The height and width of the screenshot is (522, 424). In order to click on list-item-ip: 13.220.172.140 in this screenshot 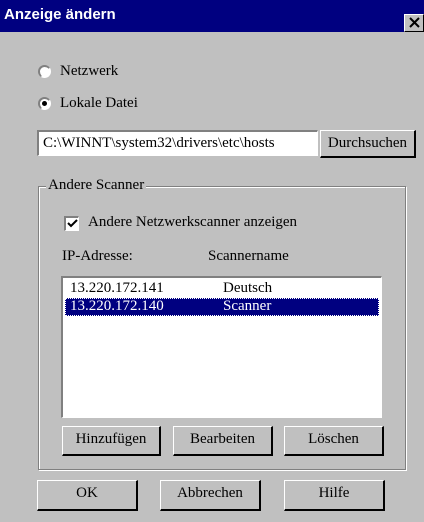, I will do `click(117, 306)`.